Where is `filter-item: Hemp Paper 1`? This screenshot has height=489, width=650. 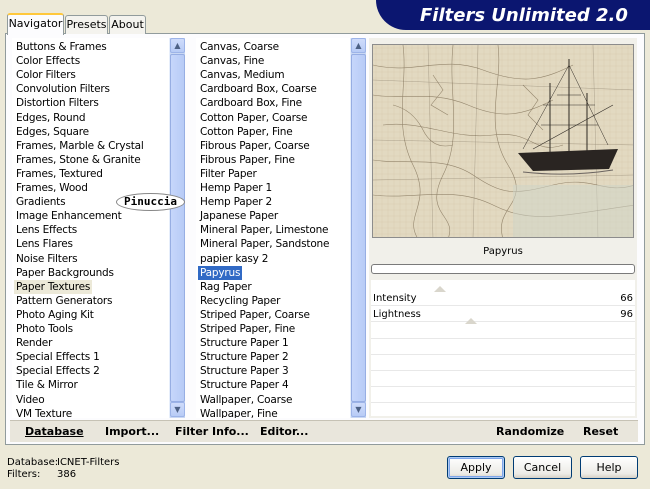 filter-item: Hemp Paper 1 is located at coordinates (236, 188).